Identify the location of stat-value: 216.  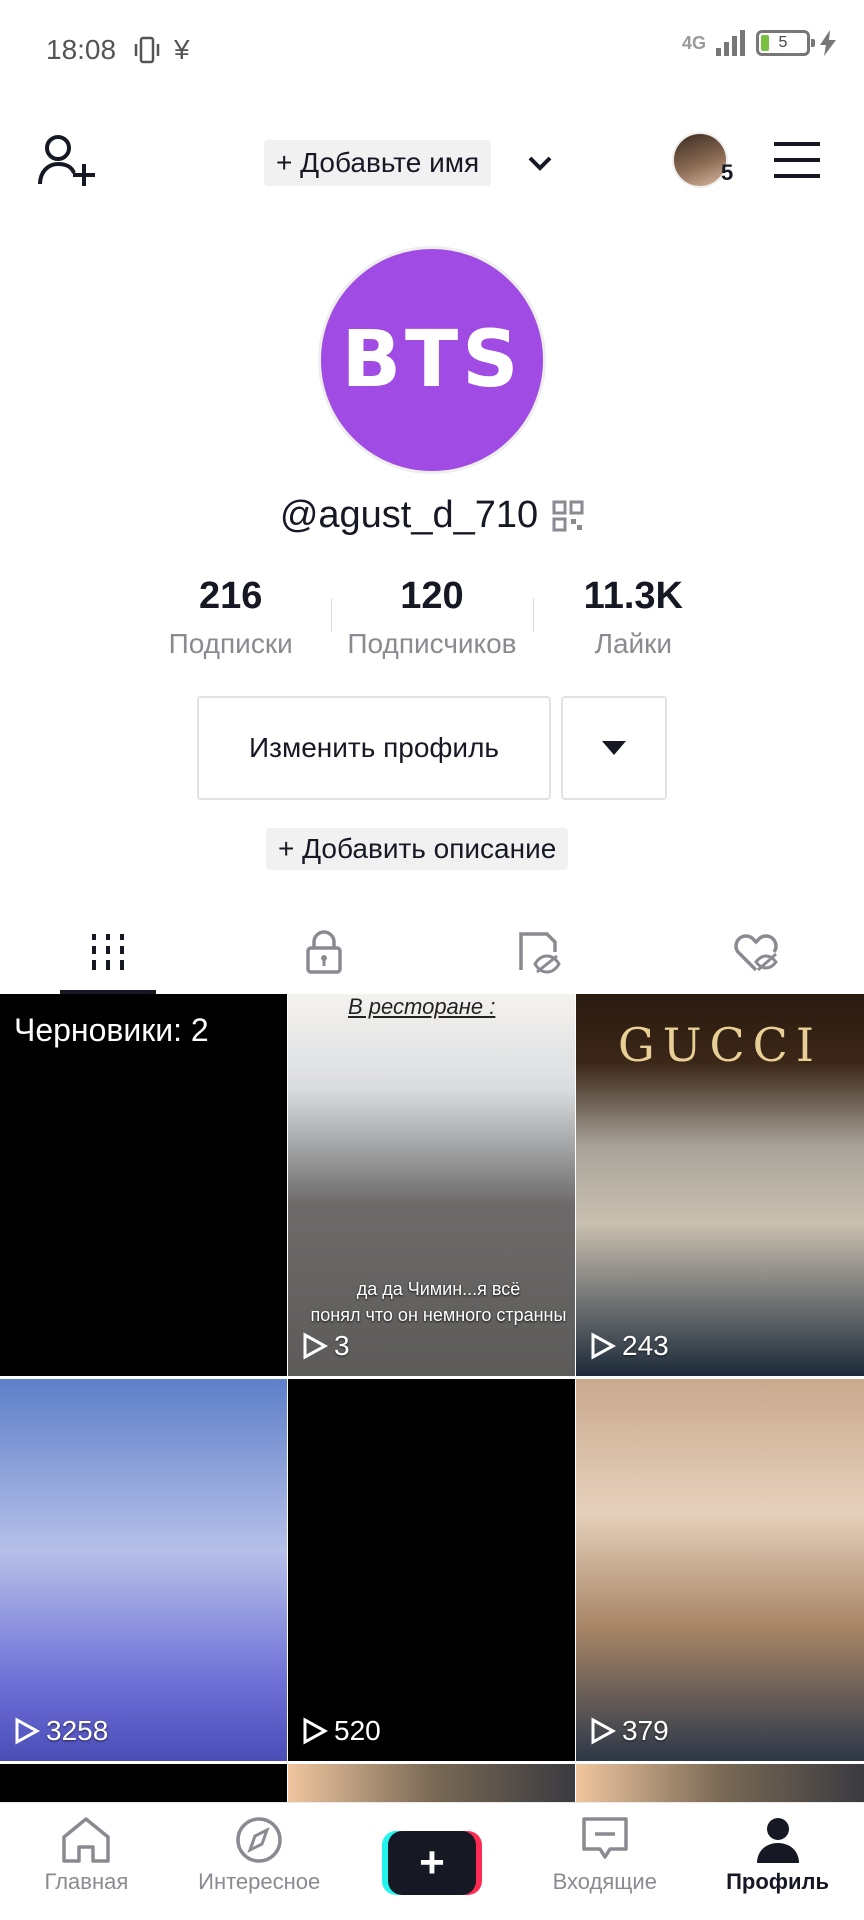
(230, 596).